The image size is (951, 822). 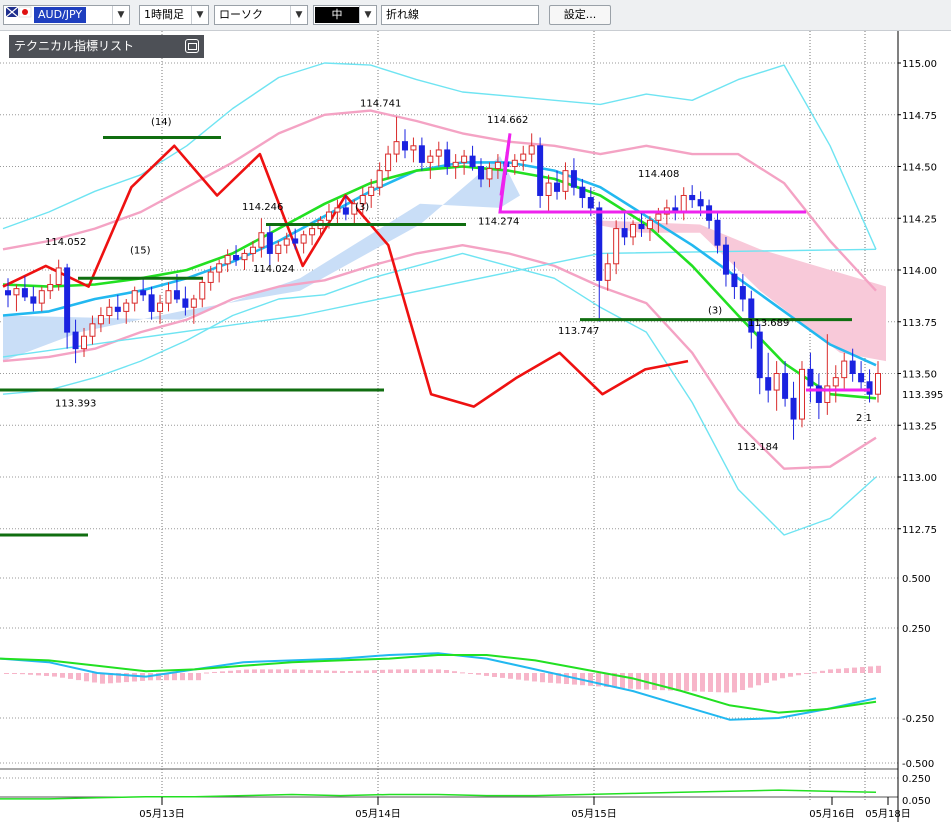 I want to click on price-label: 114.246, so click(x=262, y=207).